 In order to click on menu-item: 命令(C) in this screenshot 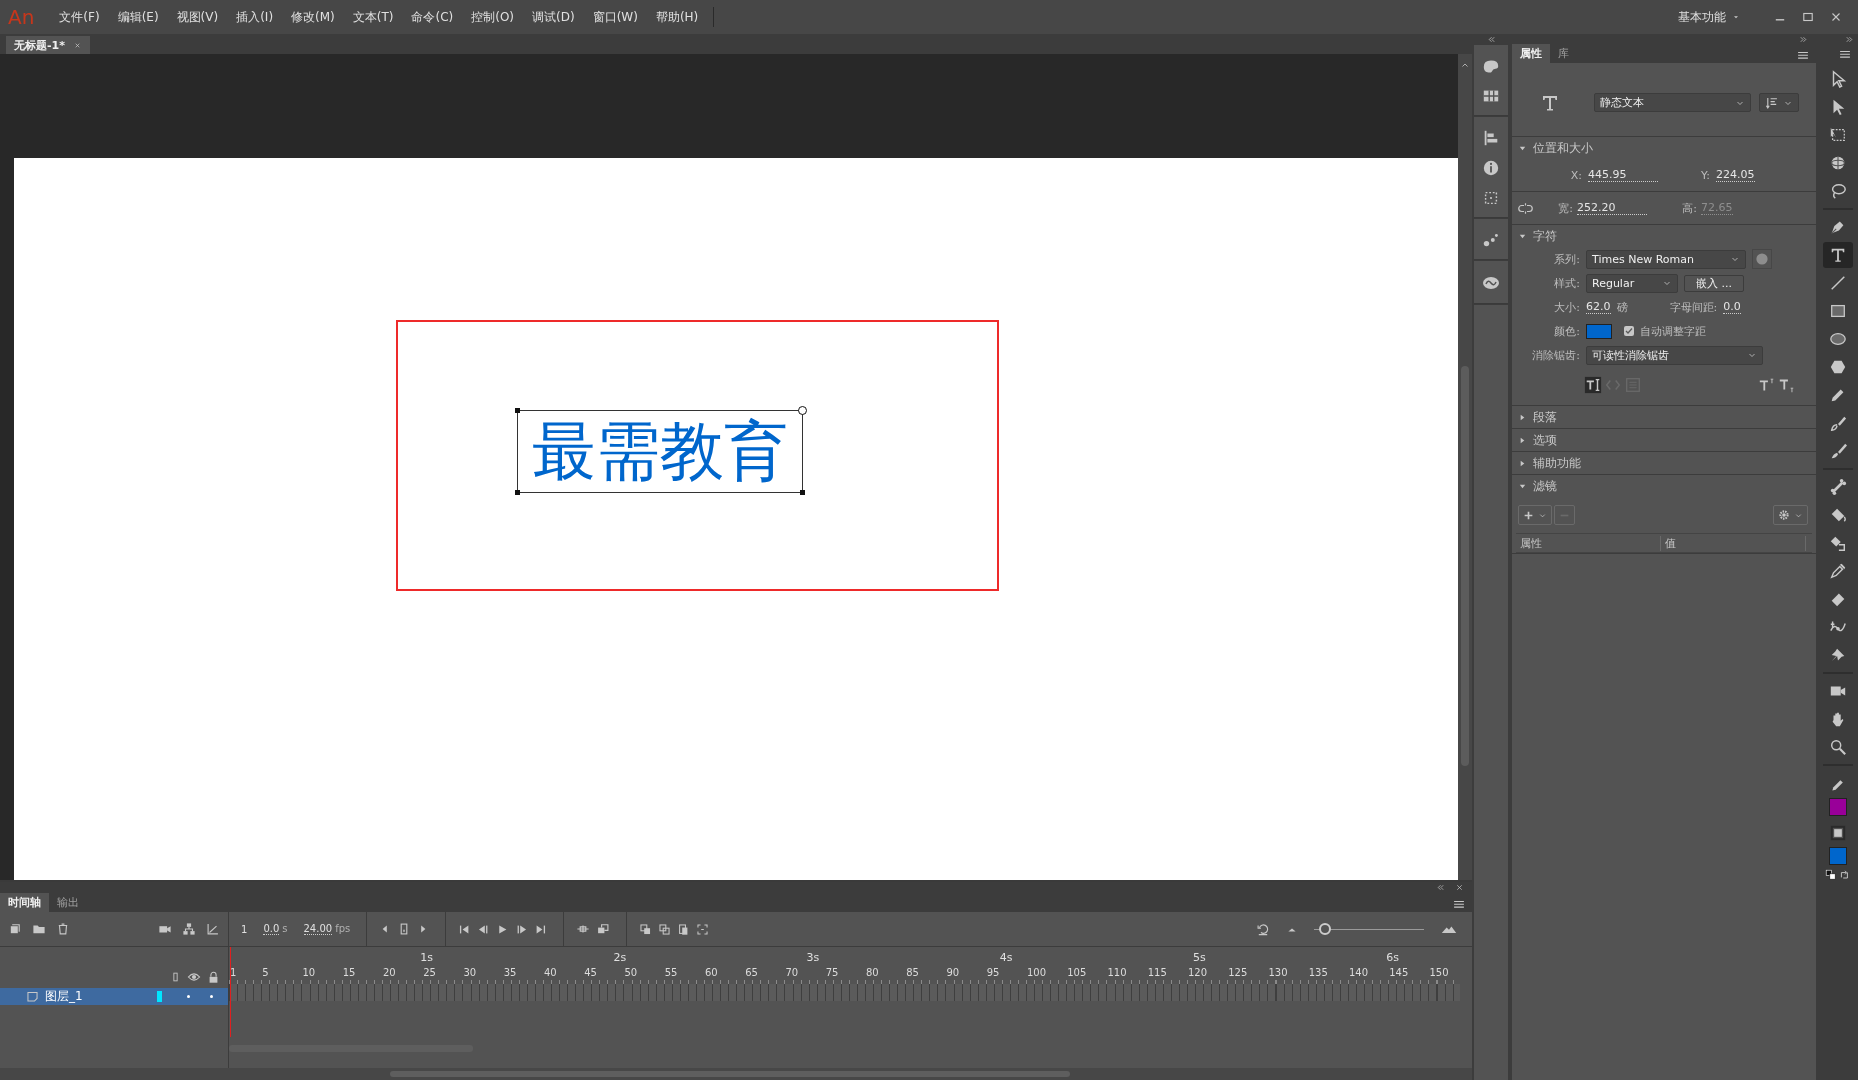, I will do `click(432, 17)`.